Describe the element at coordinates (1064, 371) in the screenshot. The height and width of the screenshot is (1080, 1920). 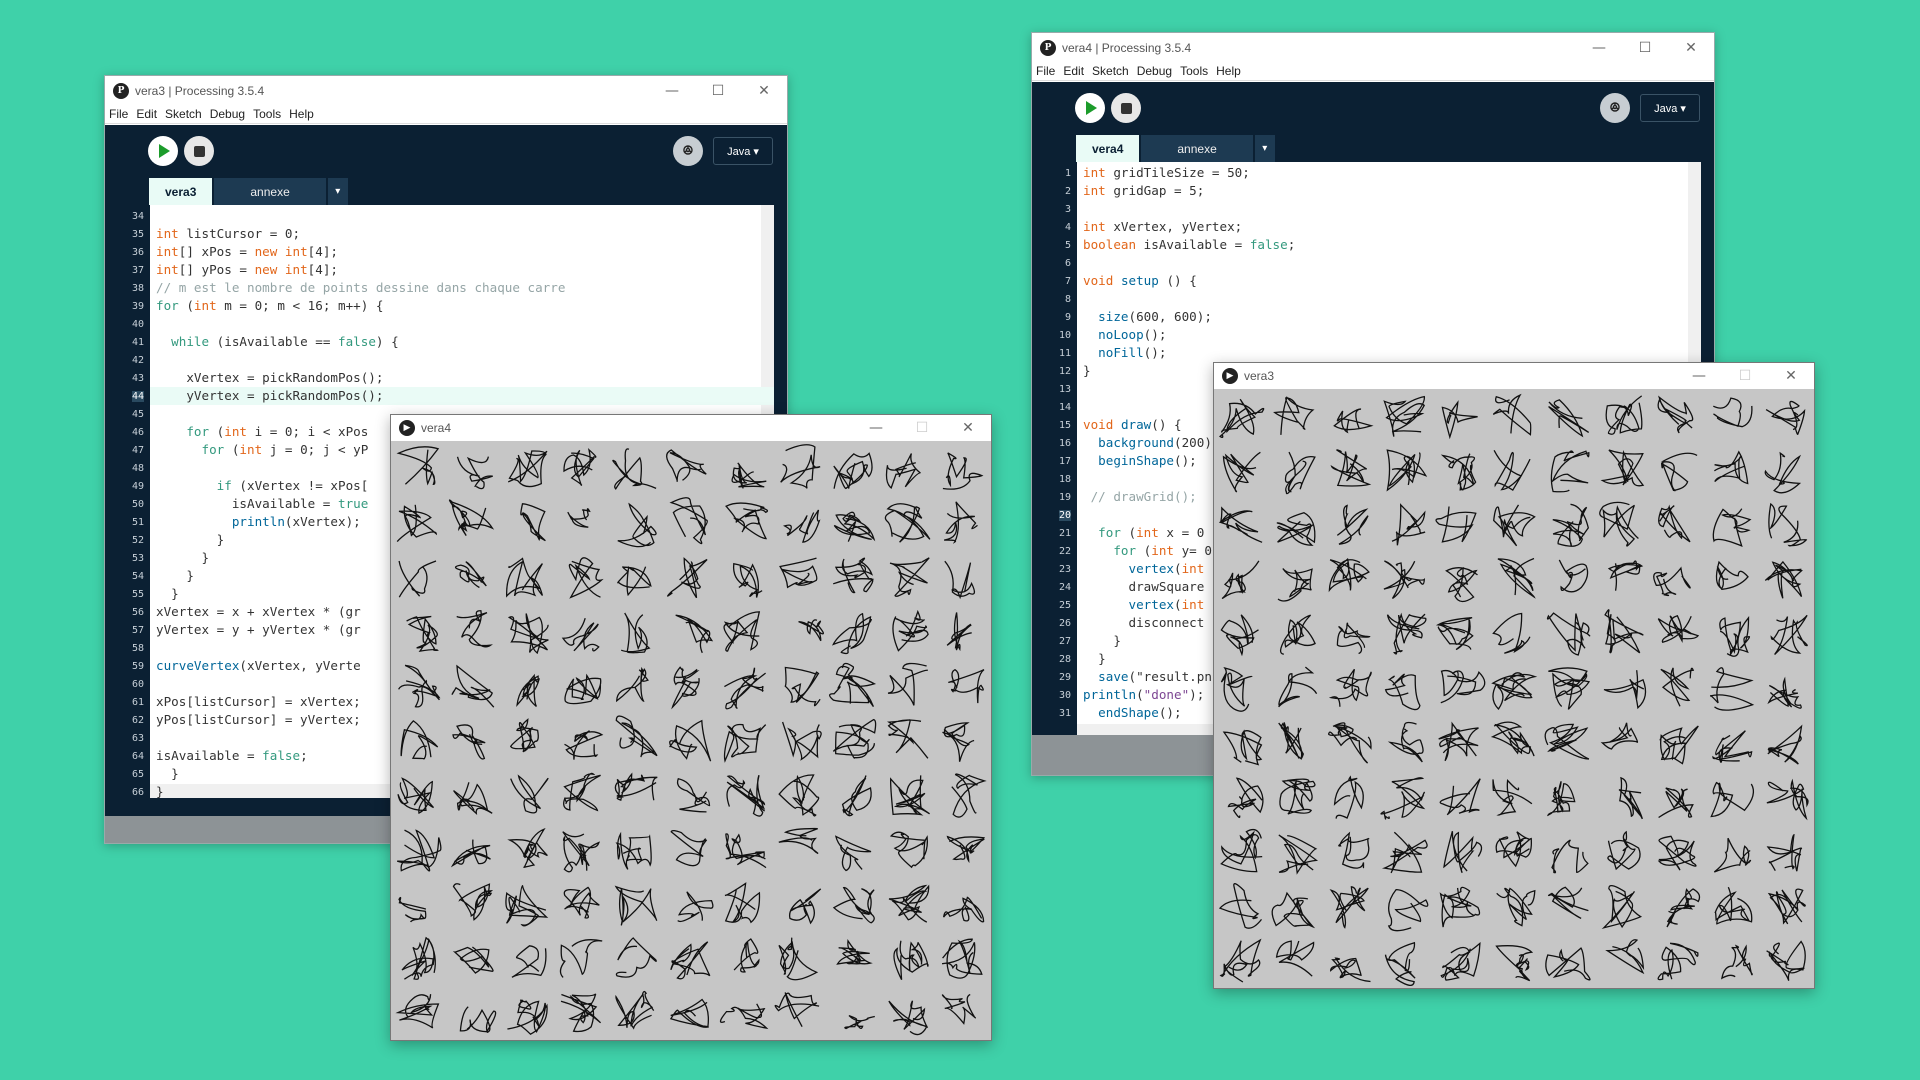
I see `line-number: 12` at that location.